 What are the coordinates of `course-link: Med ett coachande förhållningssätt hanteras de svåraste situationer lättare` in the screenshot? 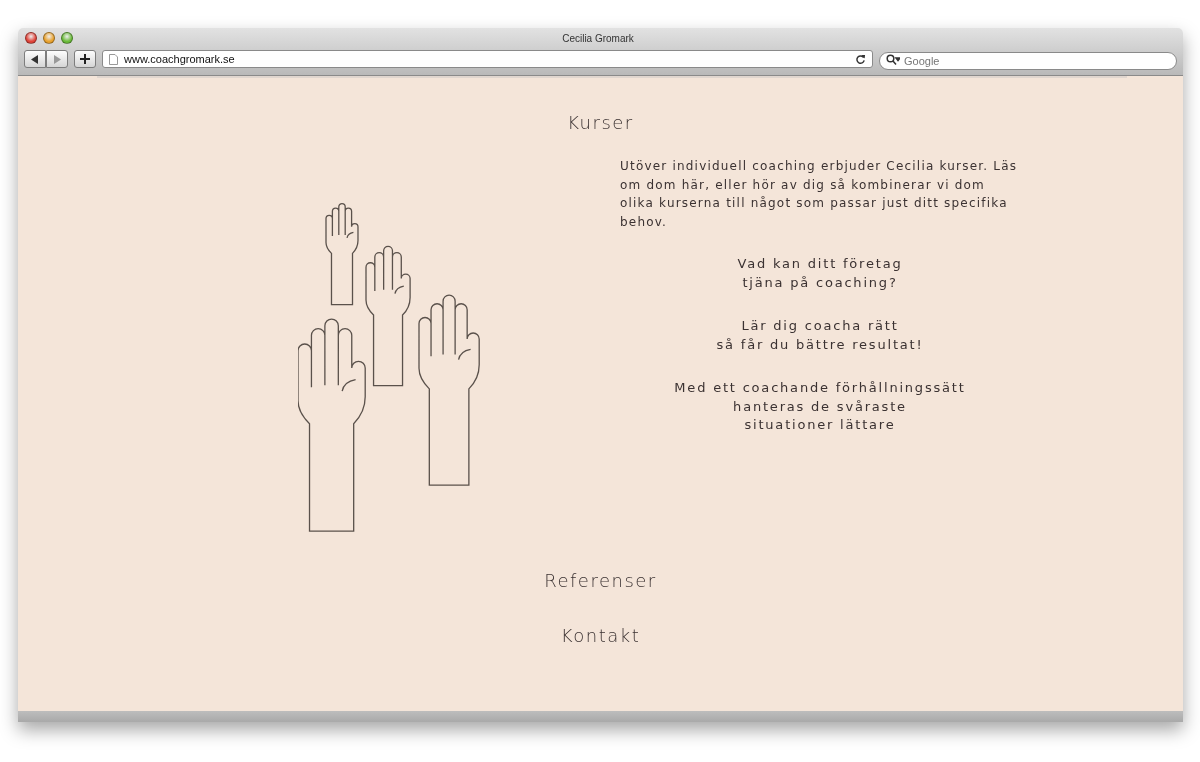 It's located at (820, 407).